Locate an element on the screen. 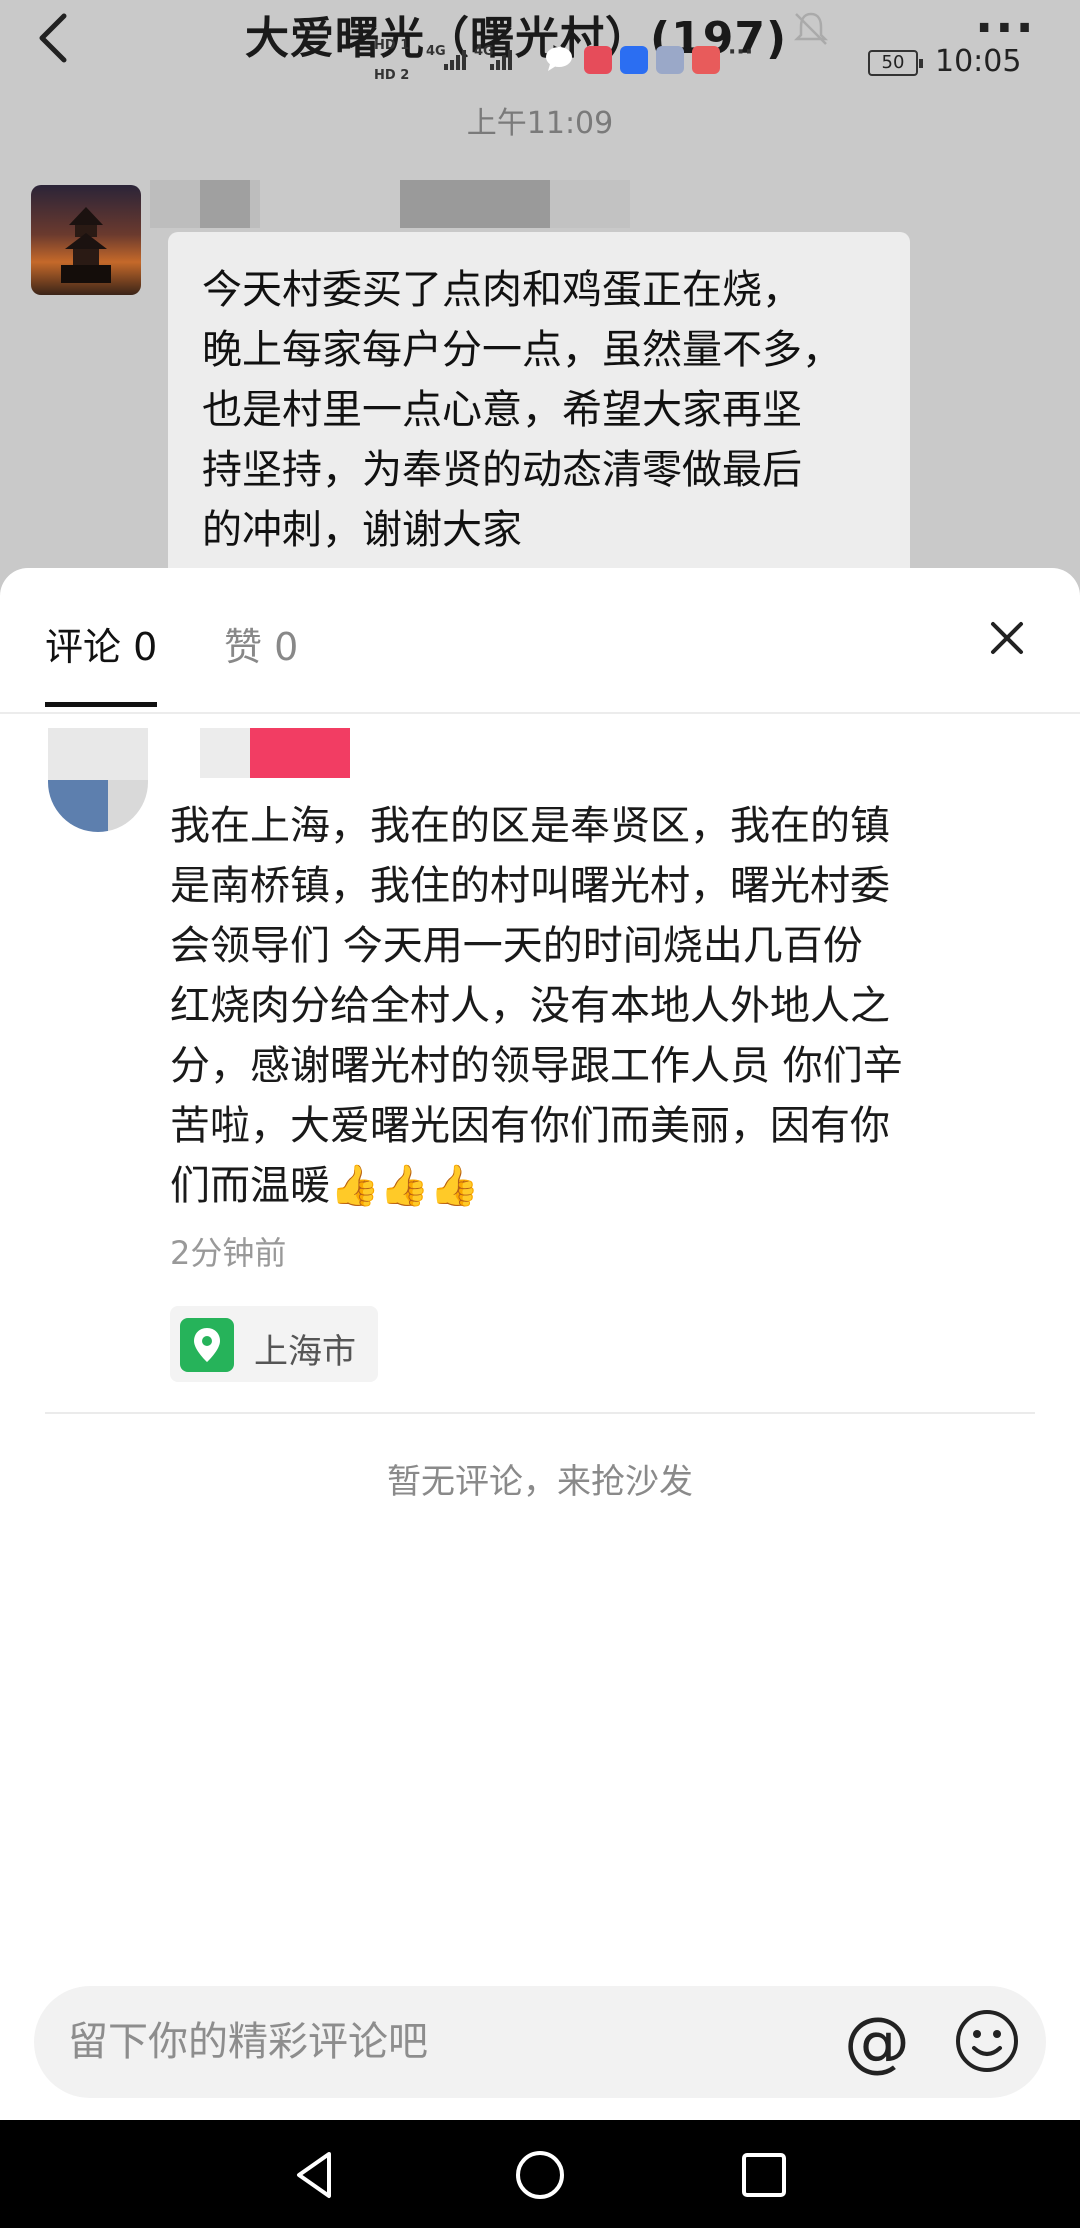 This screenshot has width=1080, height=2228. location-pin-icon is located at coordinates (207, 1345).